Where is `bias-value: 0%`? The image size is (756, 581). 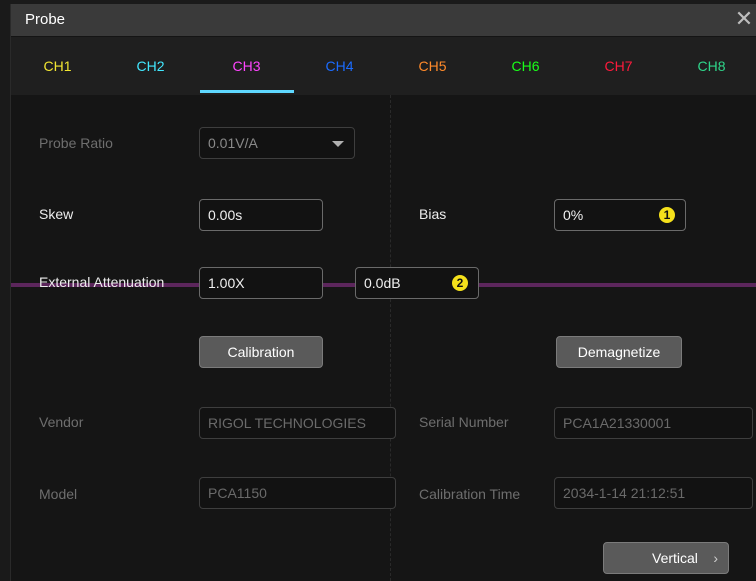 bias-value: 0% is located at coordinates (573, 215).